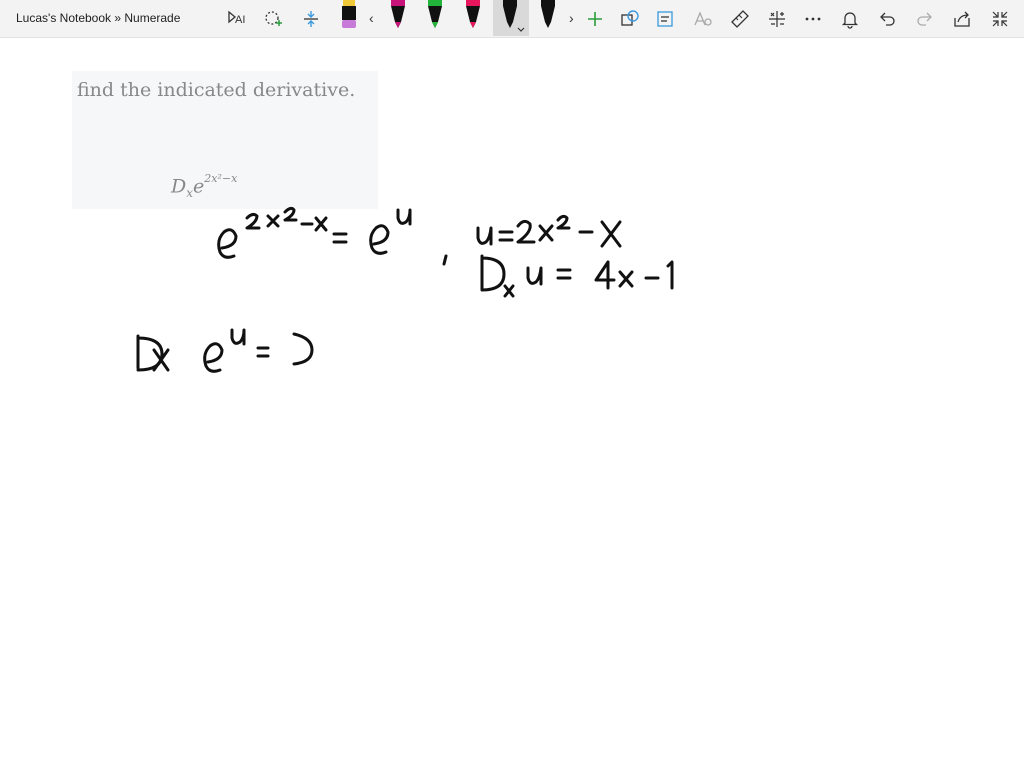 The height and width of the screenshot is (768, 1024). Describe the element at coordinates (405, 289) in the screenshot. I see `handwritten-ink` at that location.